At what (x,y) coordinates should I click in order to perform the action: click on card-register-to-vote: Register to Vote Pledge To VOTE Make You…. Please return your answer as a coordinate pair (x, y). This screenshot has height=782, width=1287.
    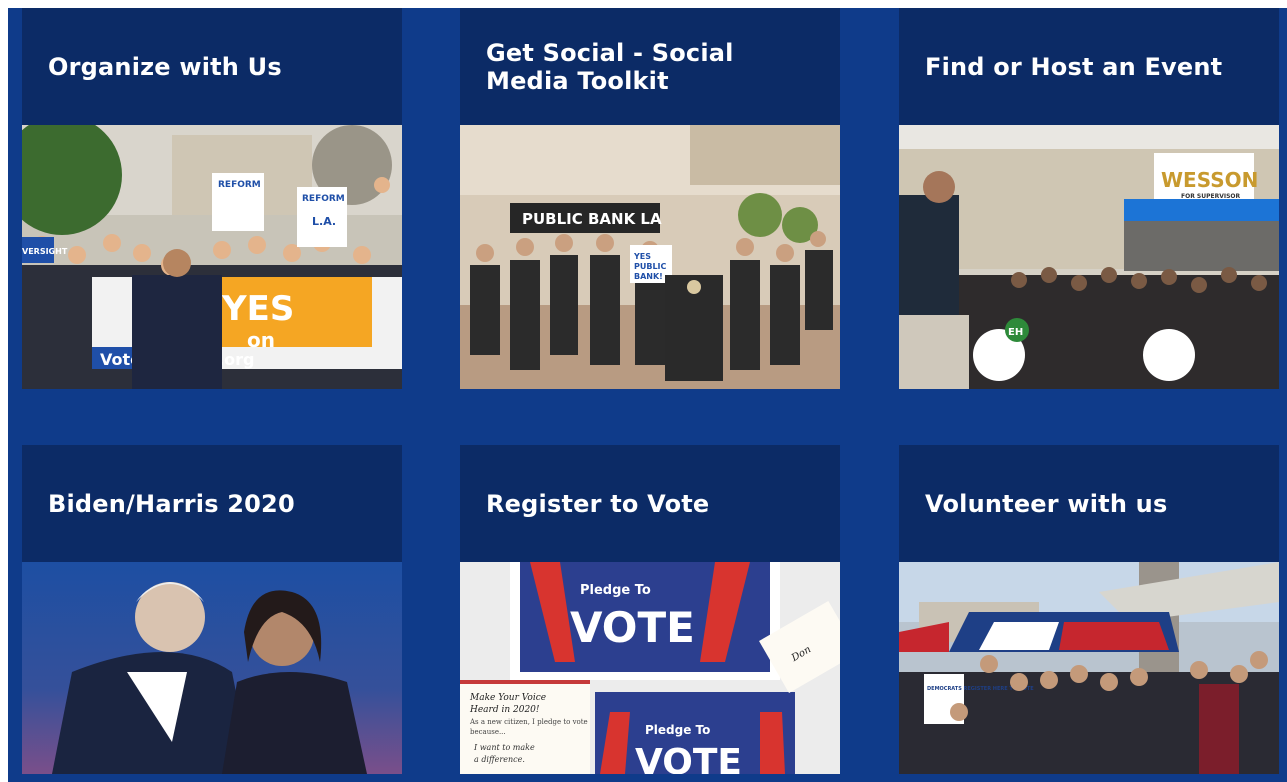
    Looking at the image, I should click on (650, 609).